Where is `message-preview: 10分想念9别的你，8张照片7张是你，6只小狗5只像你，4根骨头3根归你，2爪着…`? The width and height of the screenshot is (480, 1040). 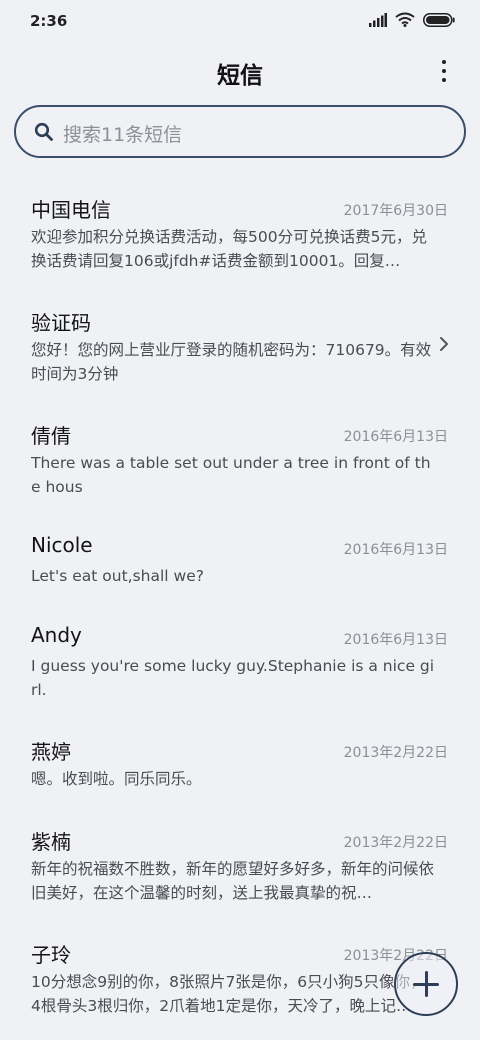 message-preview: 10分想念9别的你，8张照片7张是你，6只小狗5只像你，4根骨头3根归你，2爪着… is located at coordinates (228, 994).